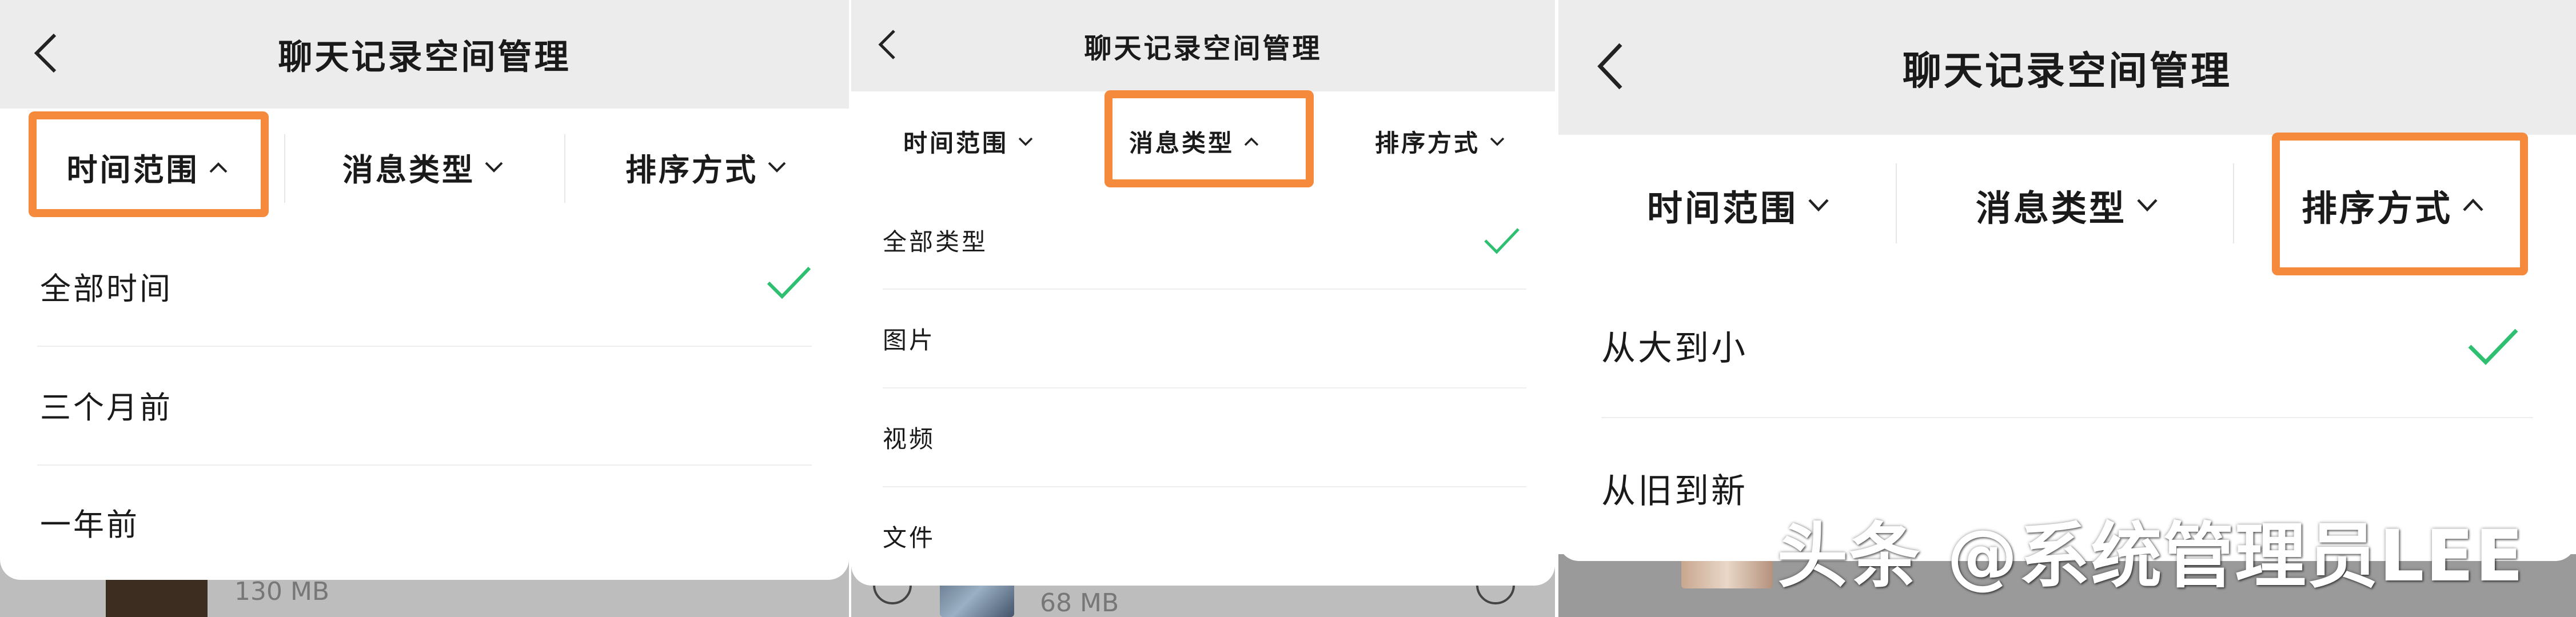 Image resolution: width=2576 pixels, height=617 pixels. I want to click on option-large-to-small: 从大到小, so click(2067, 345).